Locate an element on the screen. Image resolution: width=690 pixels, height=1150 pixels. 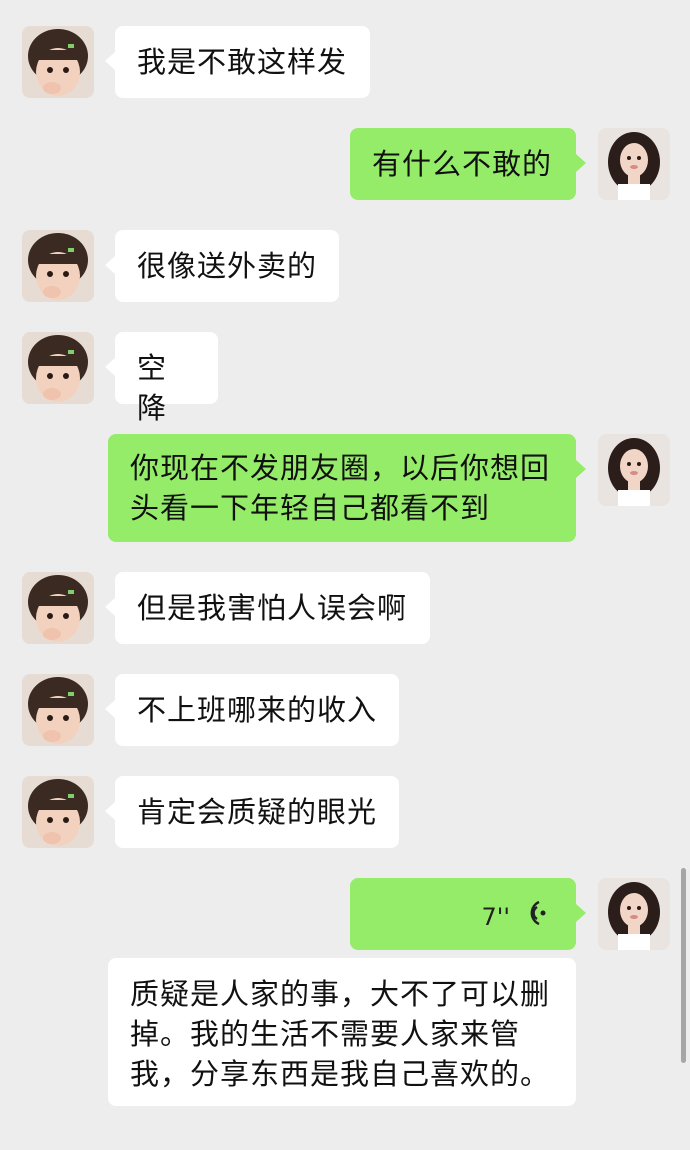
voice-wave-icon is located at coordinates (538, 913).